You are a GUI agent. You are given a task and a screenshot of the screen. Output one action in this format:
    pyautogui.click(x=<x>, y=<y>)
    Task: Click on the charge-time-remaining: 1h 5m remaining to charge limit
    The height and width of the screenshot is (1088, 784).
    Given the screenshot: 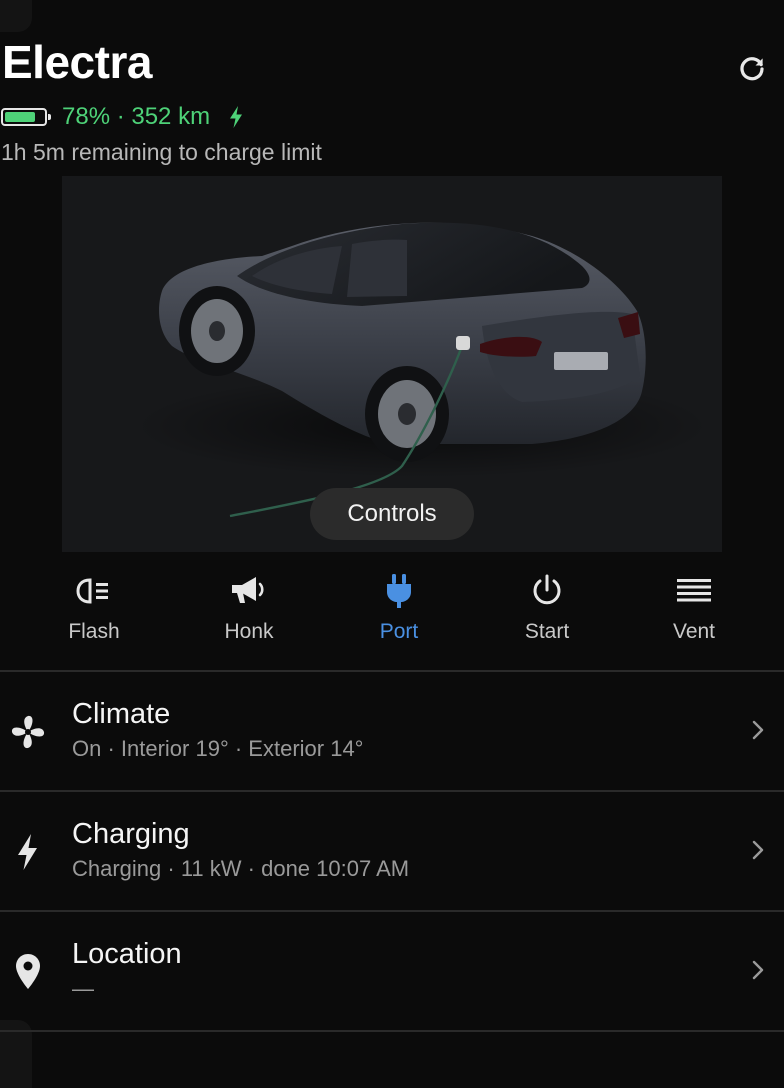 What is the action you would take?
    pyautogui.click(x=161, y=152)
    